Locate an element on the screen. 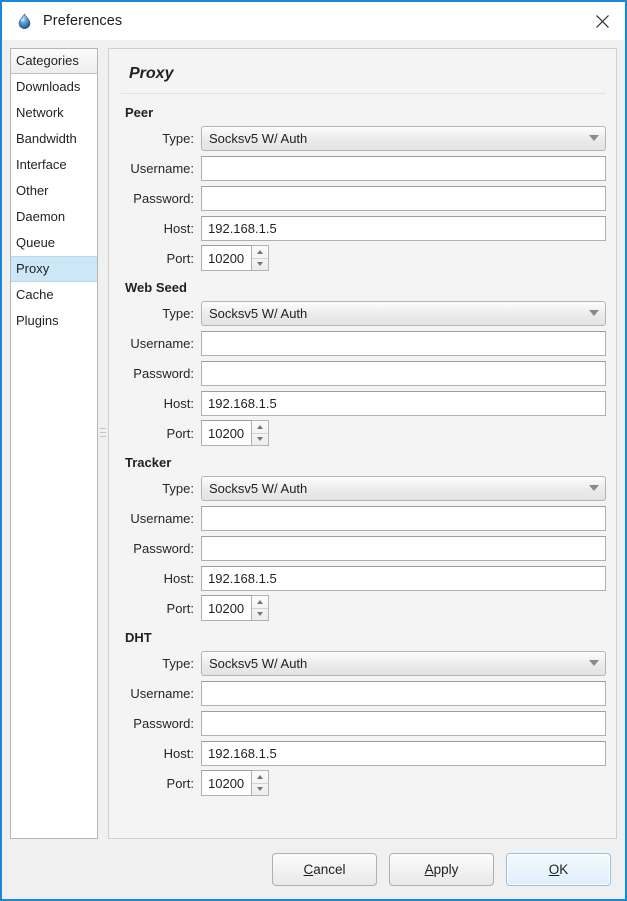 The width and height of the screenshot is (627, 901). label-password-peer: Password: is located at coordinates (163, 198).